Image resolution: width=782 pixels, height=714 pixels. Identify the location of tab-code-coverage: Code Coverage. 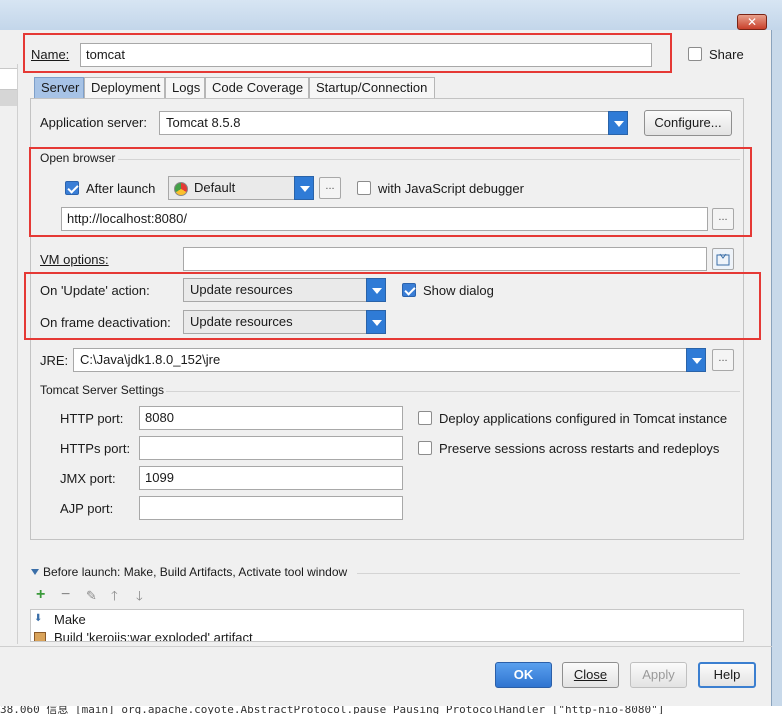
(257, 88).